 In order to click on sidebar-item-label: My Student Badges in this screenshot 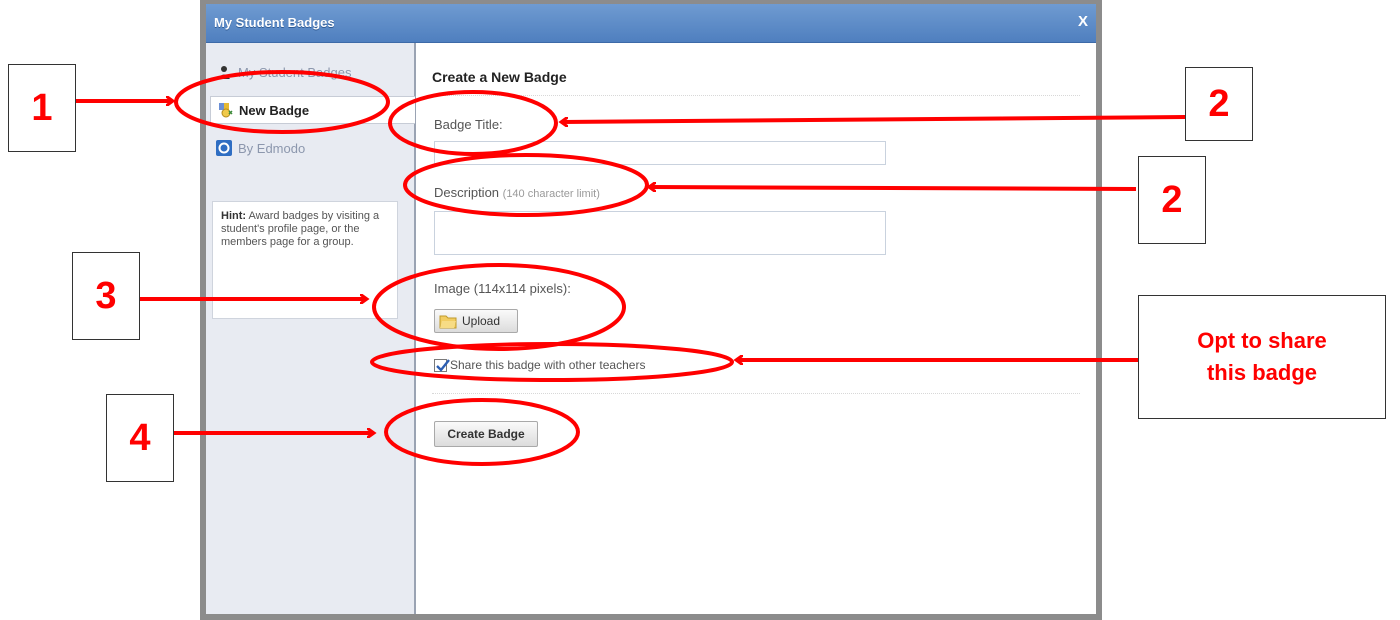, I will do `click(295, 72)`.